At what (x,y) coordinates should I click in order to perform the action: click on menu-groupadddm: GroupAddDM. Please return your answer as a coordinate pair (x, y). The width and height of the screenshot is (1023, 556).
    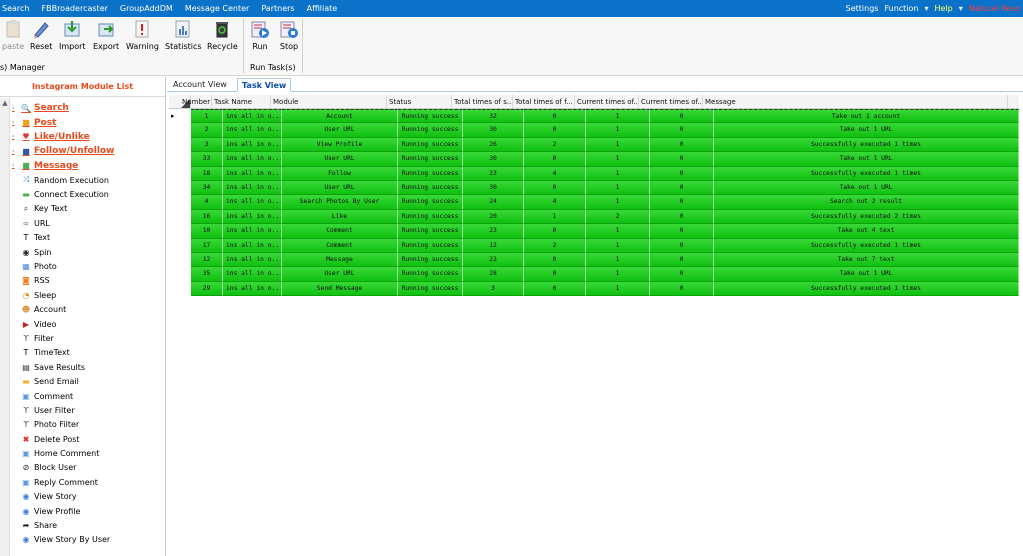
    Looking at the image, I should click on (146, 8).